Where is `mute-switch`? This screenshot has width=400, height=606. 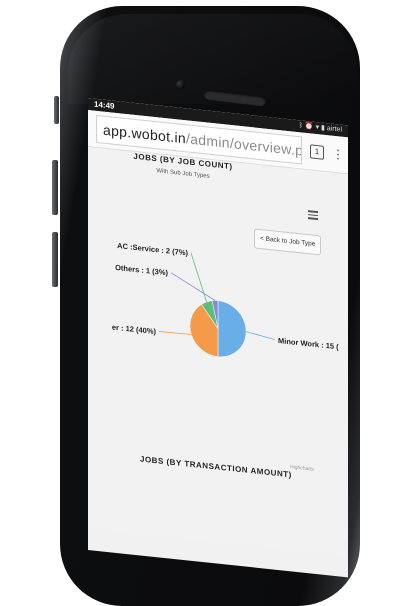
mute-switch is located at coordinates (56, 110).